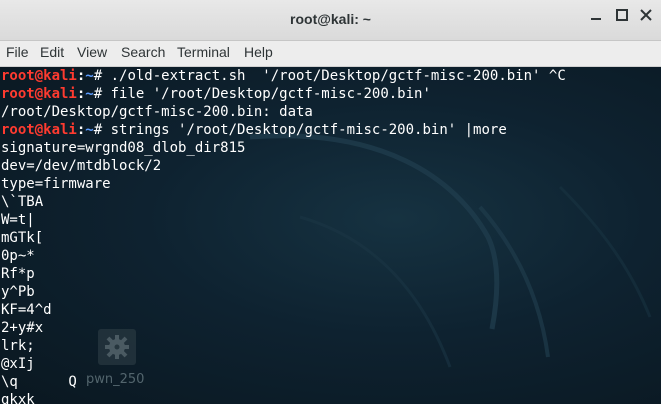 Image resolution: width=661 pixels, height=404 pixels. I want to click on line-text: mGTk[, so click(22, 238).